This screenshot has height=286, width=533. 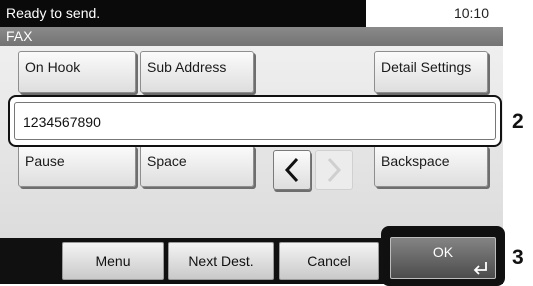 What do you see at coordinates (329, 261) in the screenshot?
I see `cancel-button: Cancel` at bounding box center [329, 261].